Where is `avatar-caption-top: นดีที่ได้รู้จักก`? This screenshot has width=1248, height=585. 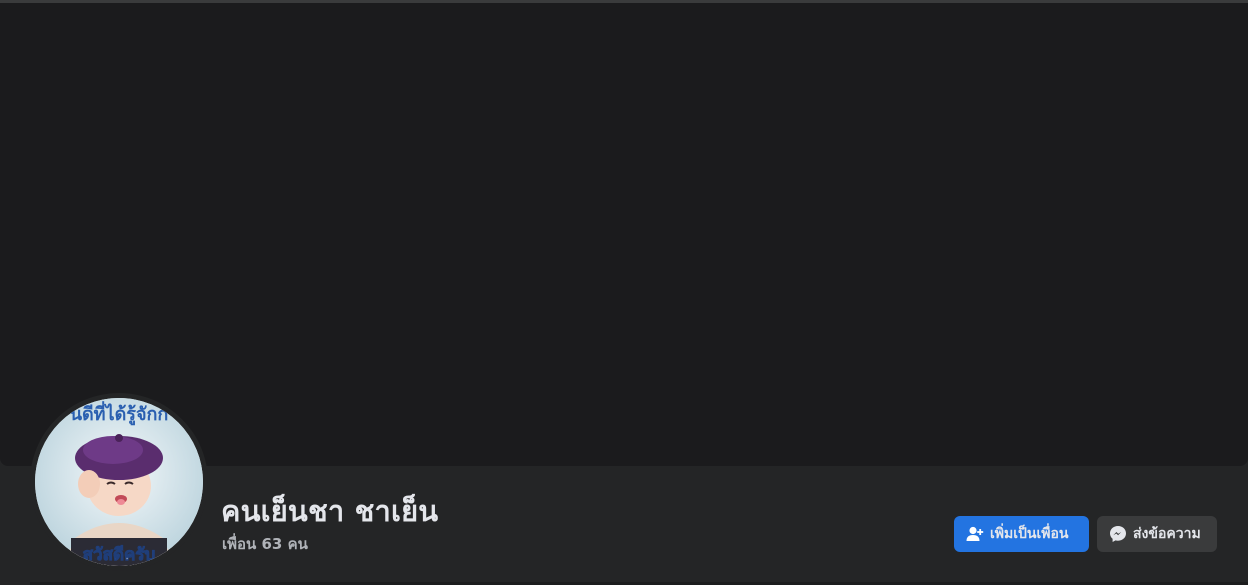 avatar-caption-top: นดีที่ได้รู้จักก is located at coordinates (119, 413).